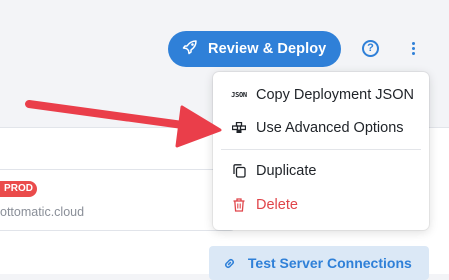 The height and width of the screenshot is (280, 449). I want to click on menu-item-use-advanced-options: Use Advanced Options, so click(321, 128).